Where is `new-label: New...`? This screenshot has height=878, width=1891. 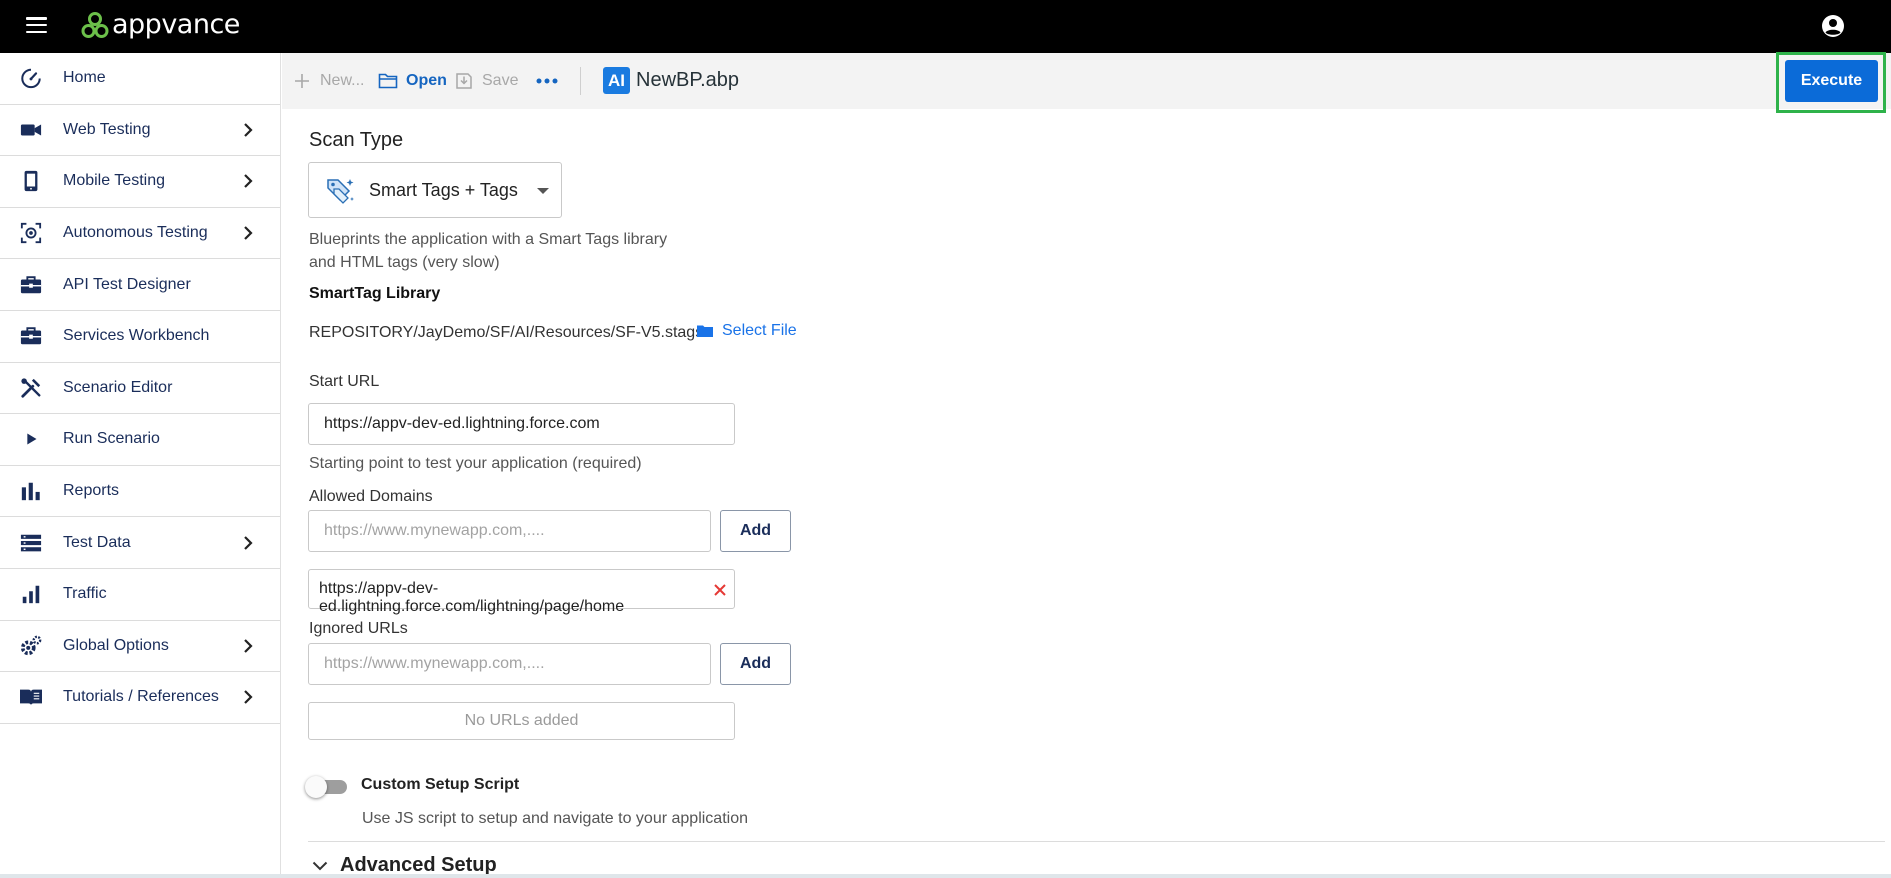 new-label: New... is located at coordinates (342, 80).